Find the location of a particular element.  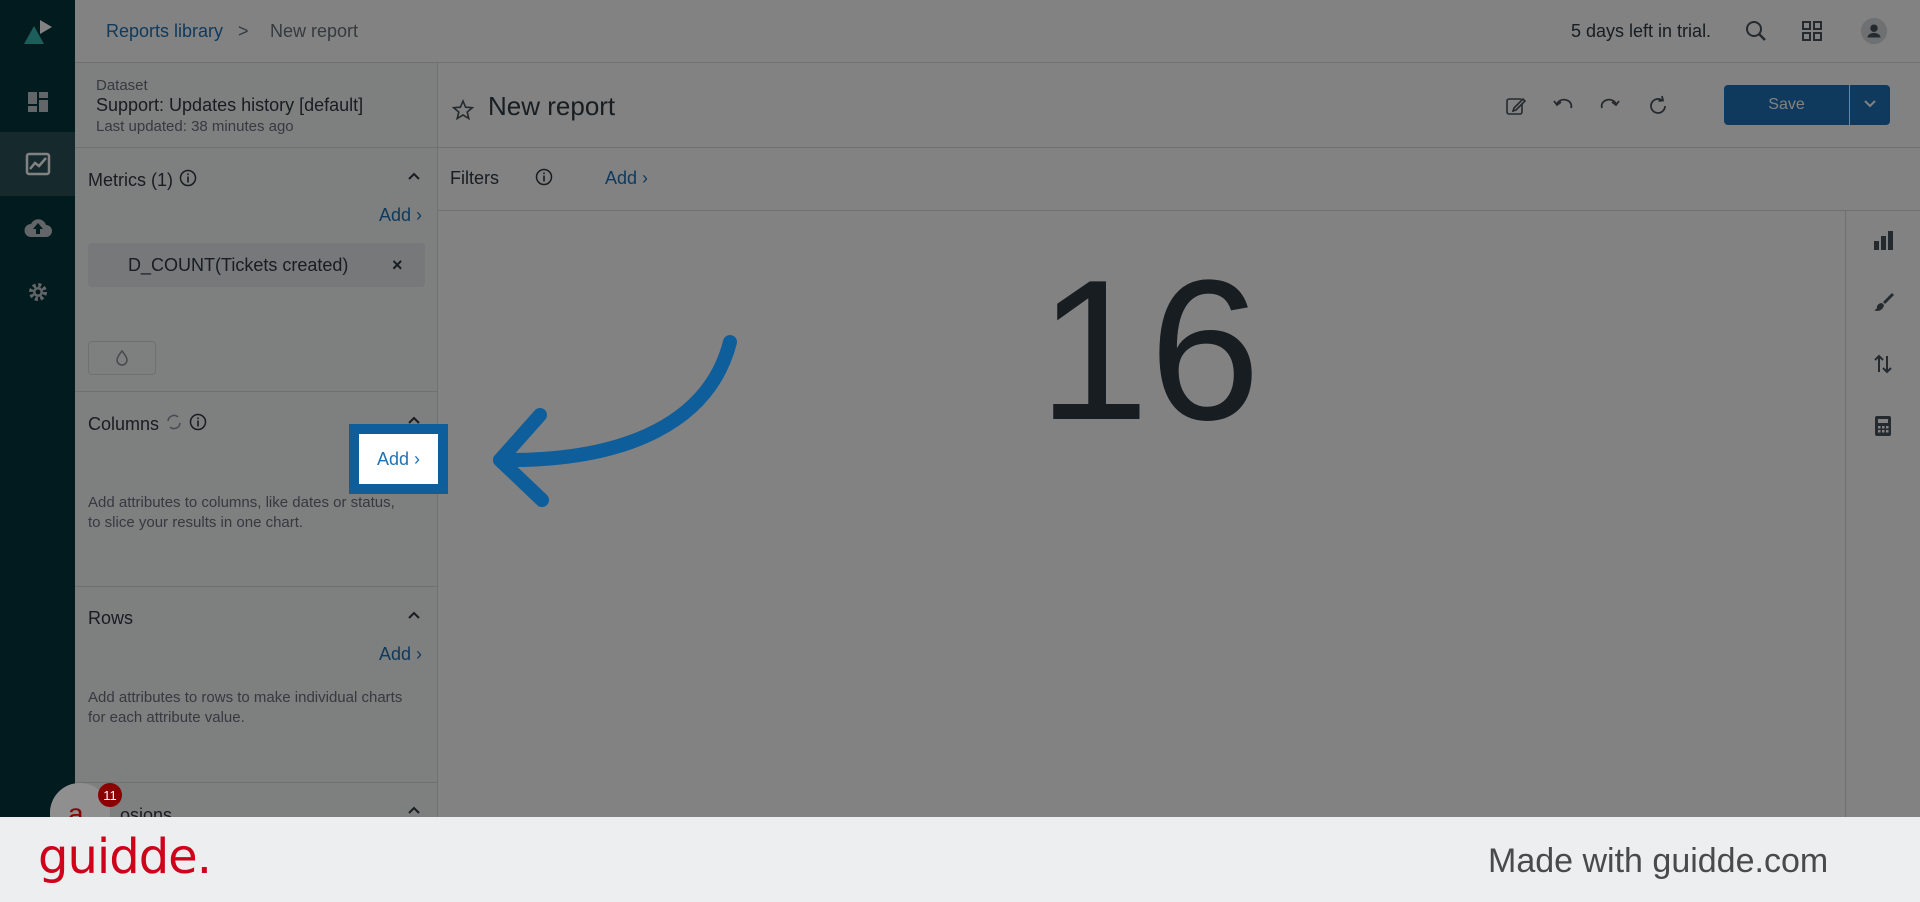

breadcrumb-current: New report is located at coordinates (314, 31).